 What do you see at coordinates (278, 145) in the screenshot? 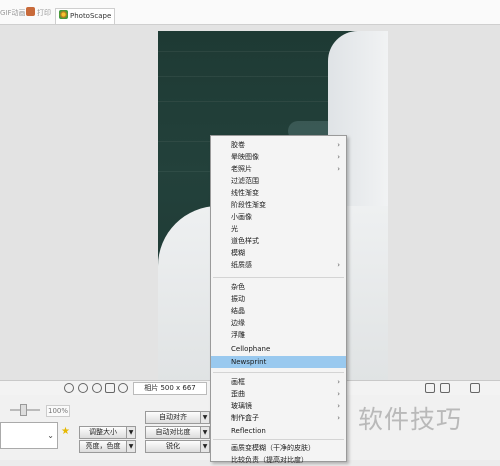
I see `menu-item-film: 胶卷 ›` at bounding box center [278, 145].